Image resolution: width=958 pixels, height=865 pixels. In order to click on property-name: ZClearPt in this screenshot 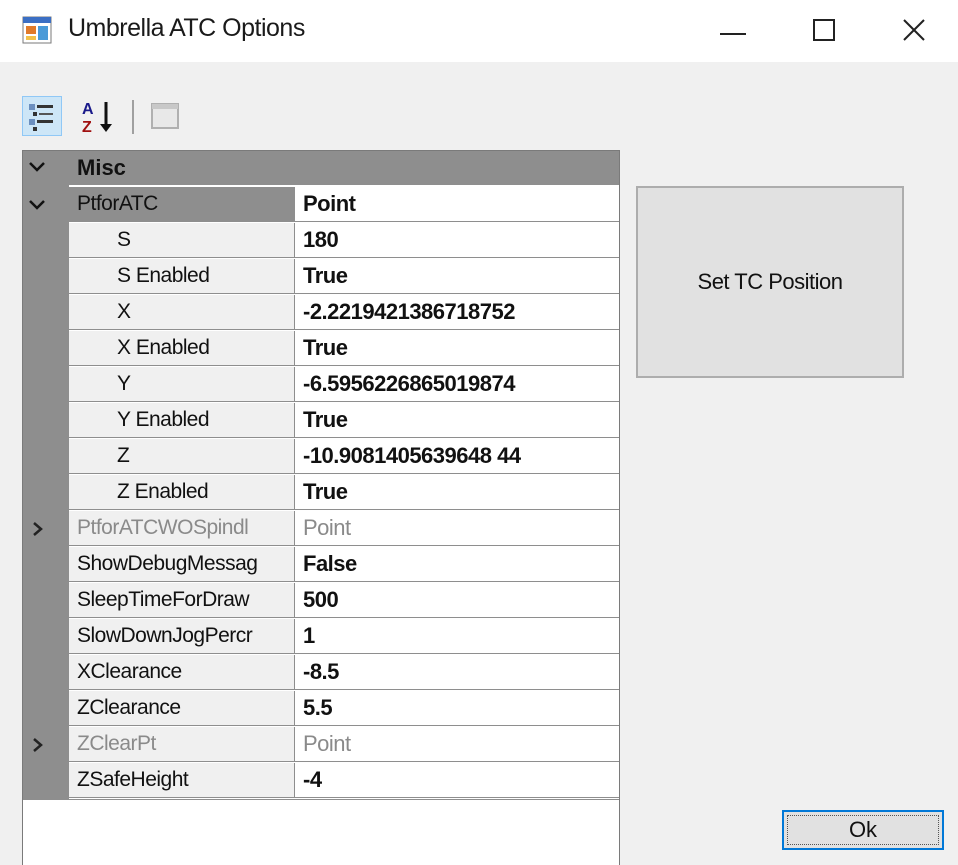, I will do `click(182, 744)`.